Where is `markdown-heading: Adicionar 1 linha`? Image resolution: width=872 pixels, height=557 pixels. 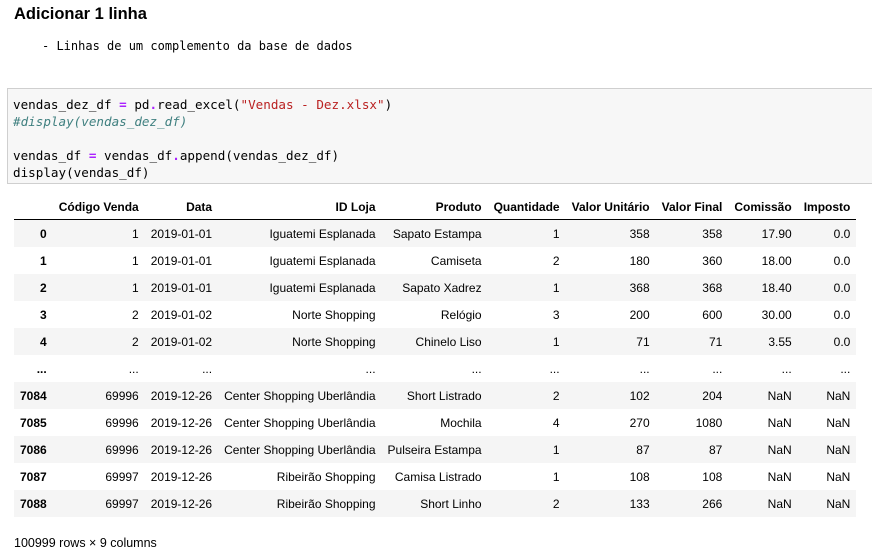 markdown-heading: Adicionar 1 linha is located at coordinates (80, 14).